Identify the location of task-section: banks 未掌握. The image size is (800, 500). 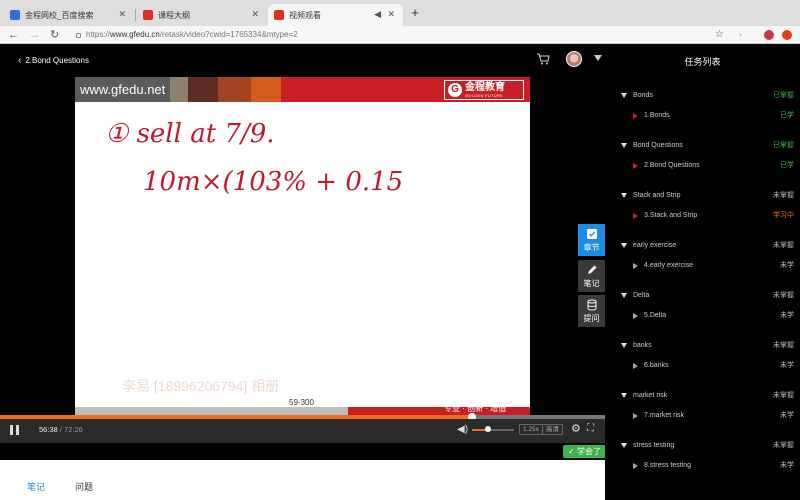
(706, 346).